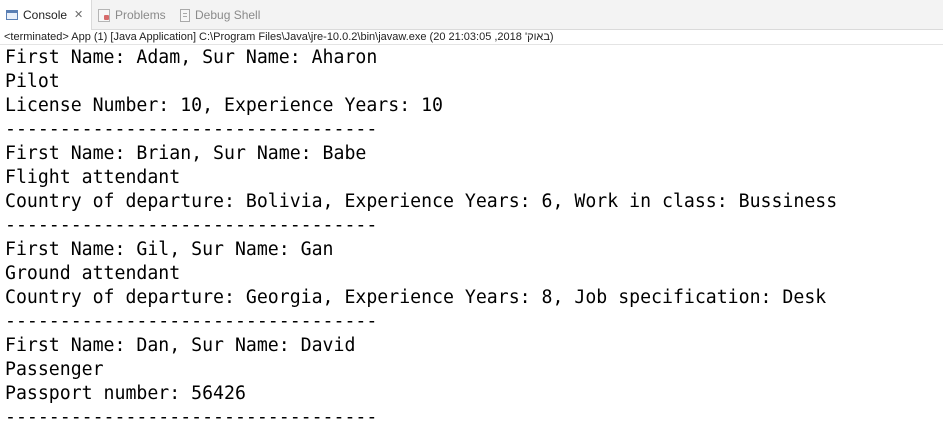  I want to click on tab-problems: Problems, so click(132, 15).